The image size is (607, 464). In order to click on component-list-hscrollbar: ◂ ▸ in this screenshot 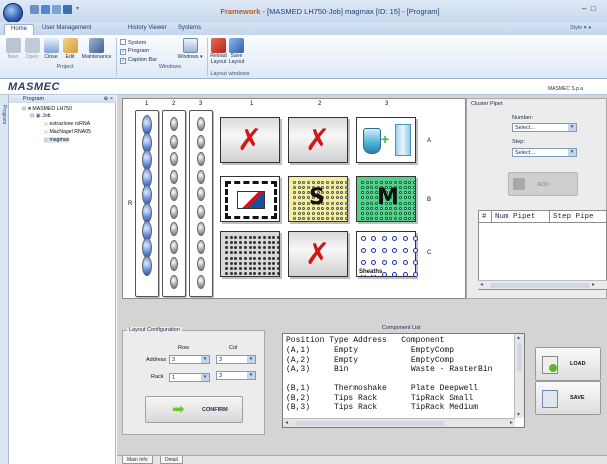, I will do `click(399, 422)`.